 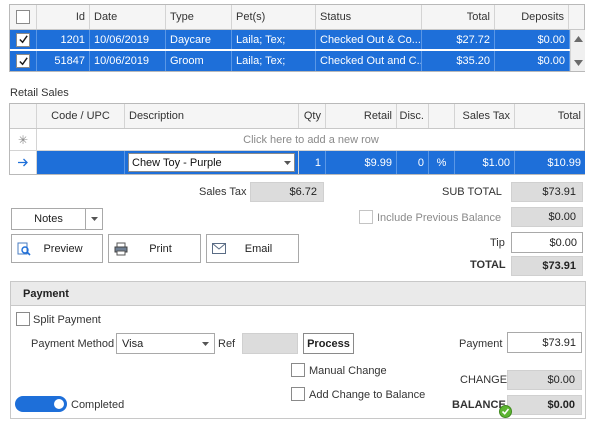 What do you see at coordinates (212, 116) in the screenshot?
I see `col-description-header: Description` at bounding box center [212, 116].